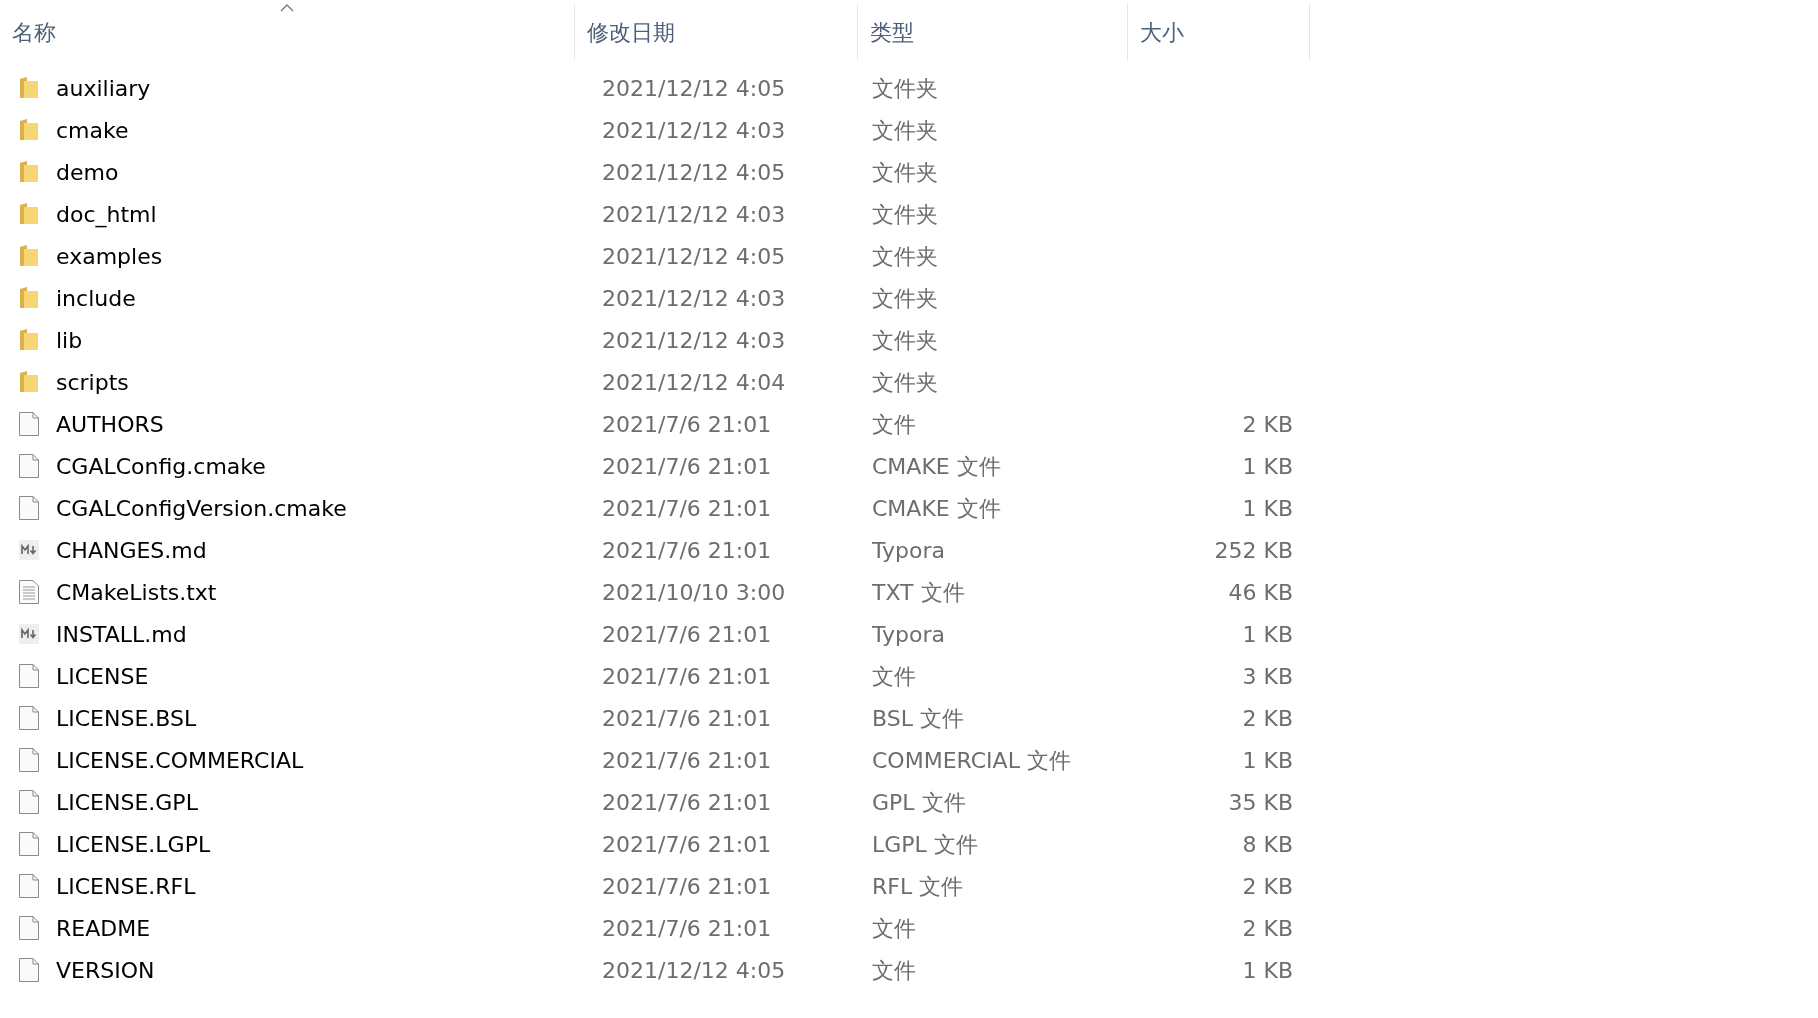 Image resolution: width=1818 pixels, height=1018 pixels. Describe the element at coordinates (693, 592) in the screenshot. I see `modified-date: 2021/10/10 3:00` at that location.